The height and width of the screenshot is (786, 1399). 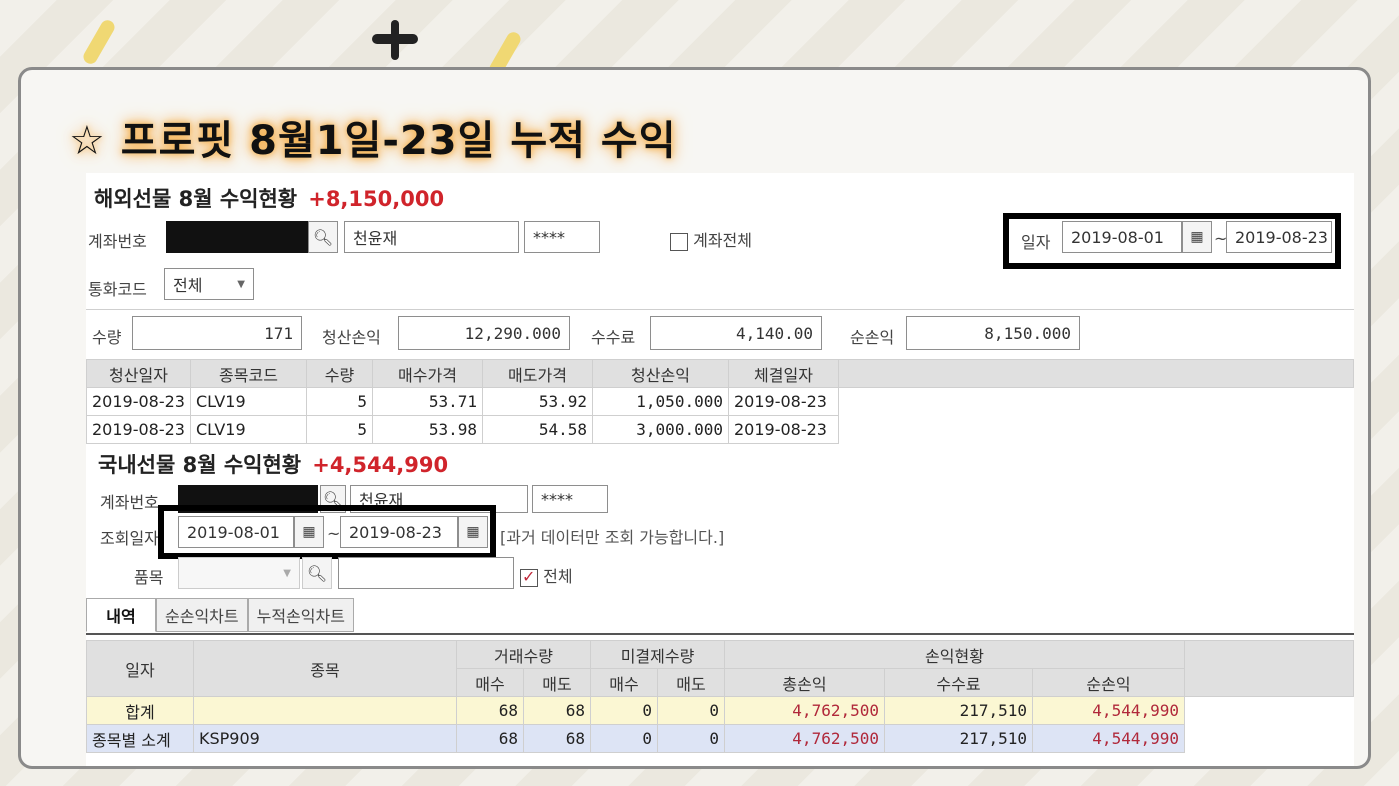 I want to click on tab-cumulative-pnl-chart: 누적손익차트, so click(x=300, y=615).